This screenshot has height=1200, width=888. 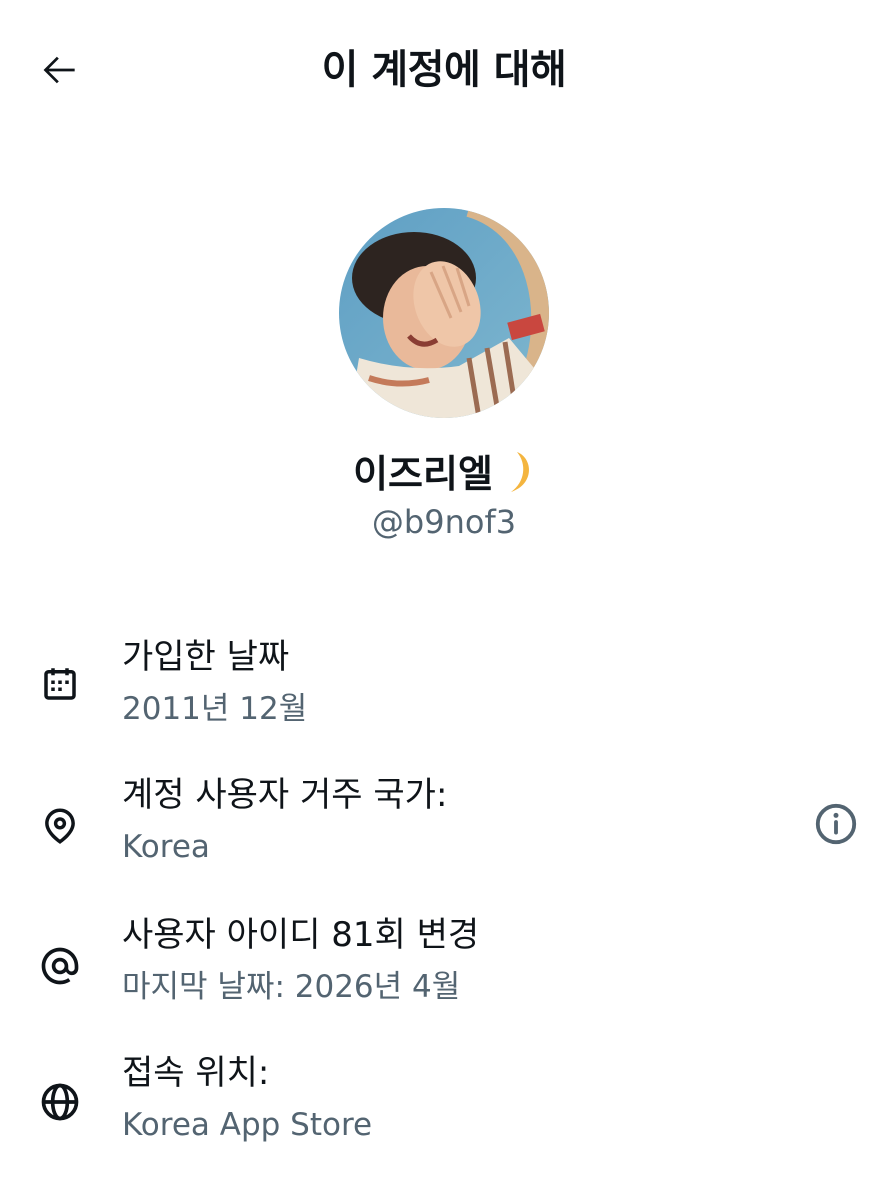 I want to click on display-name-row: 이즈리엘, so click(x=444, y=474).